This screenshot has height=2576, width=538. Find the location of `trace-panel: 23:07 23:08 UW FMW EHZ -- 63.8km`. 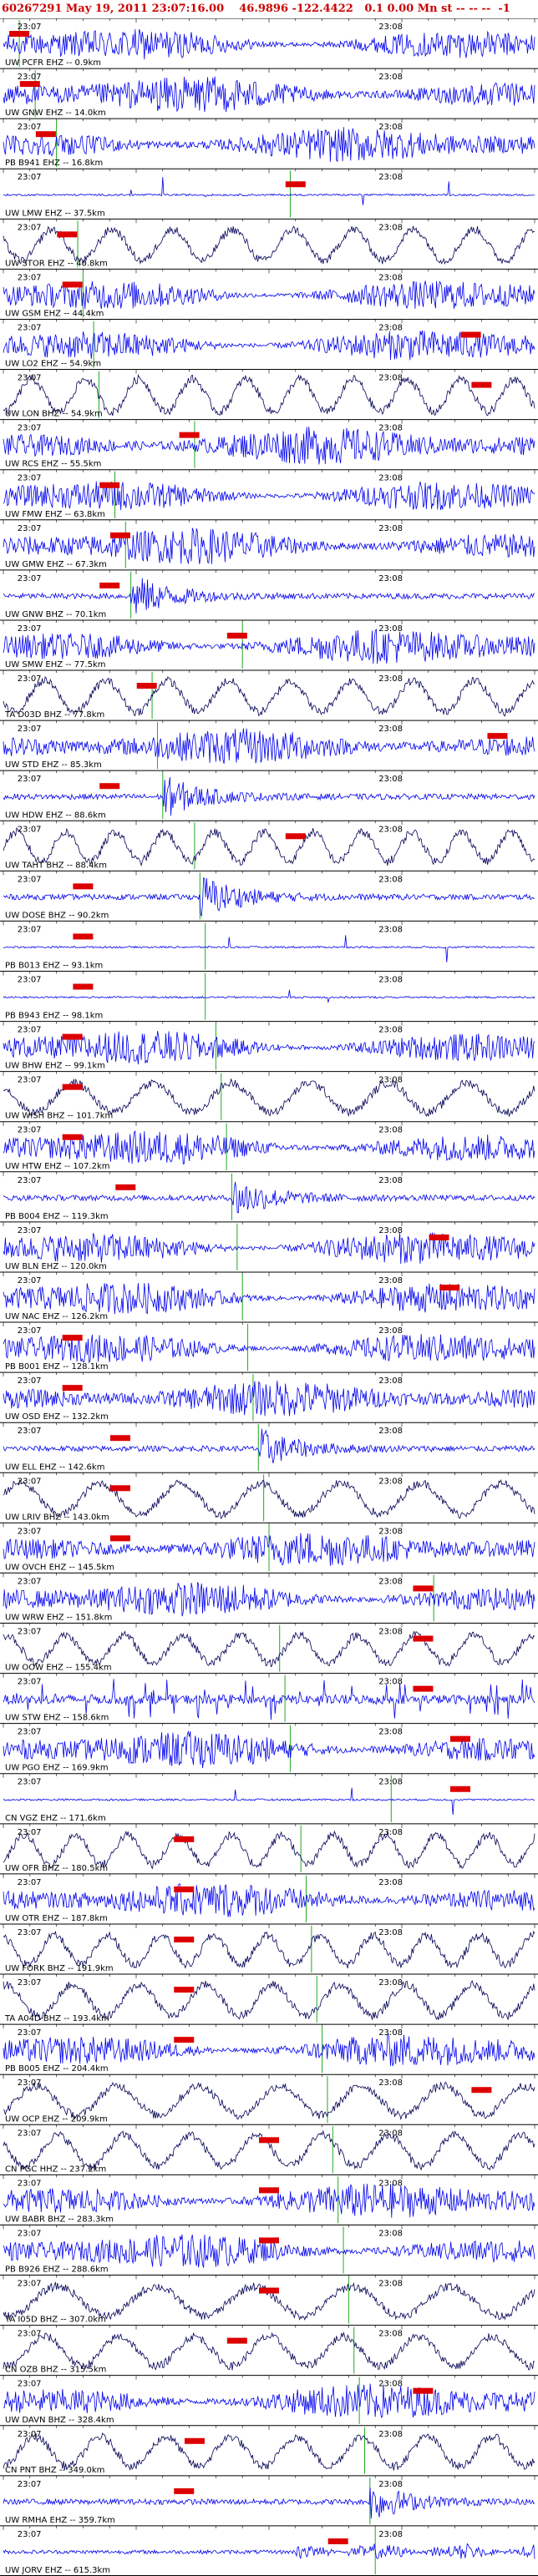

trace-panel: 23:07 23:08 UW FMW EHZ -- 63.8km is located at coordinates (269, 494).